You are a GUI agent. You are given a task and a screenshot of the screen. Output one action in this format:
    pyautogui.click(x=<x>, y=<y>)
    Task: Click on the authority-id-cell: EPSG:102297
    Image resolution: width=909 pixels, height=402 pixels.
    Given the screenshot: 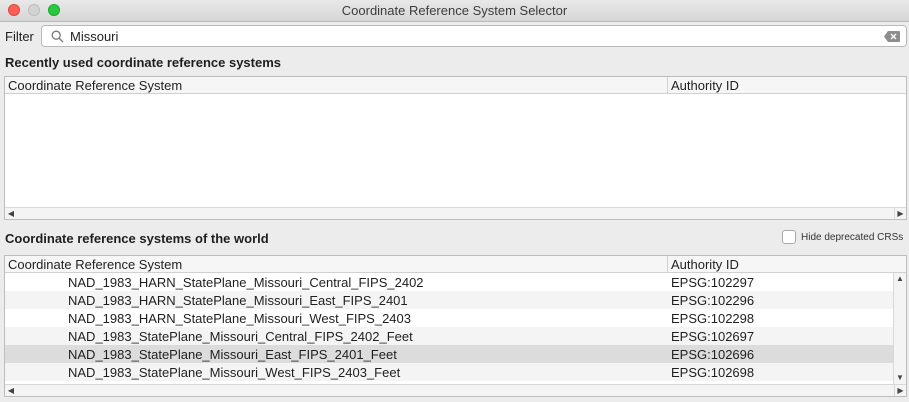 What is the action you would take?
    pyautogui.click(x=713, y=282)
    